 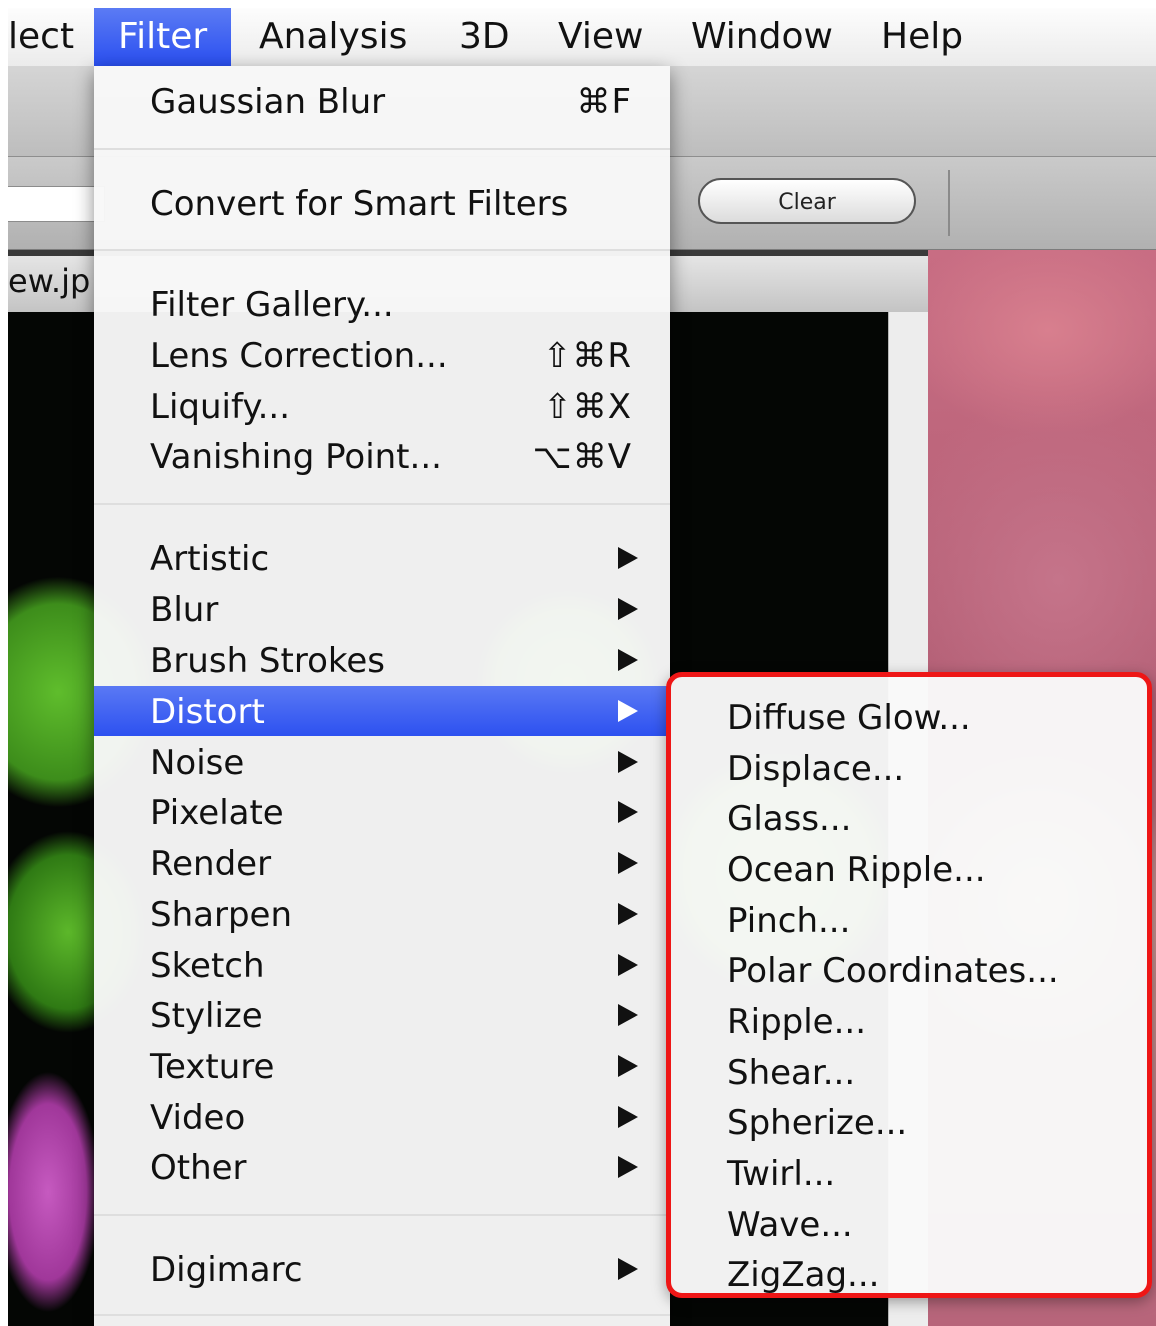 I want to click on menu-item-other: Other, so click(x=382, y=1167).